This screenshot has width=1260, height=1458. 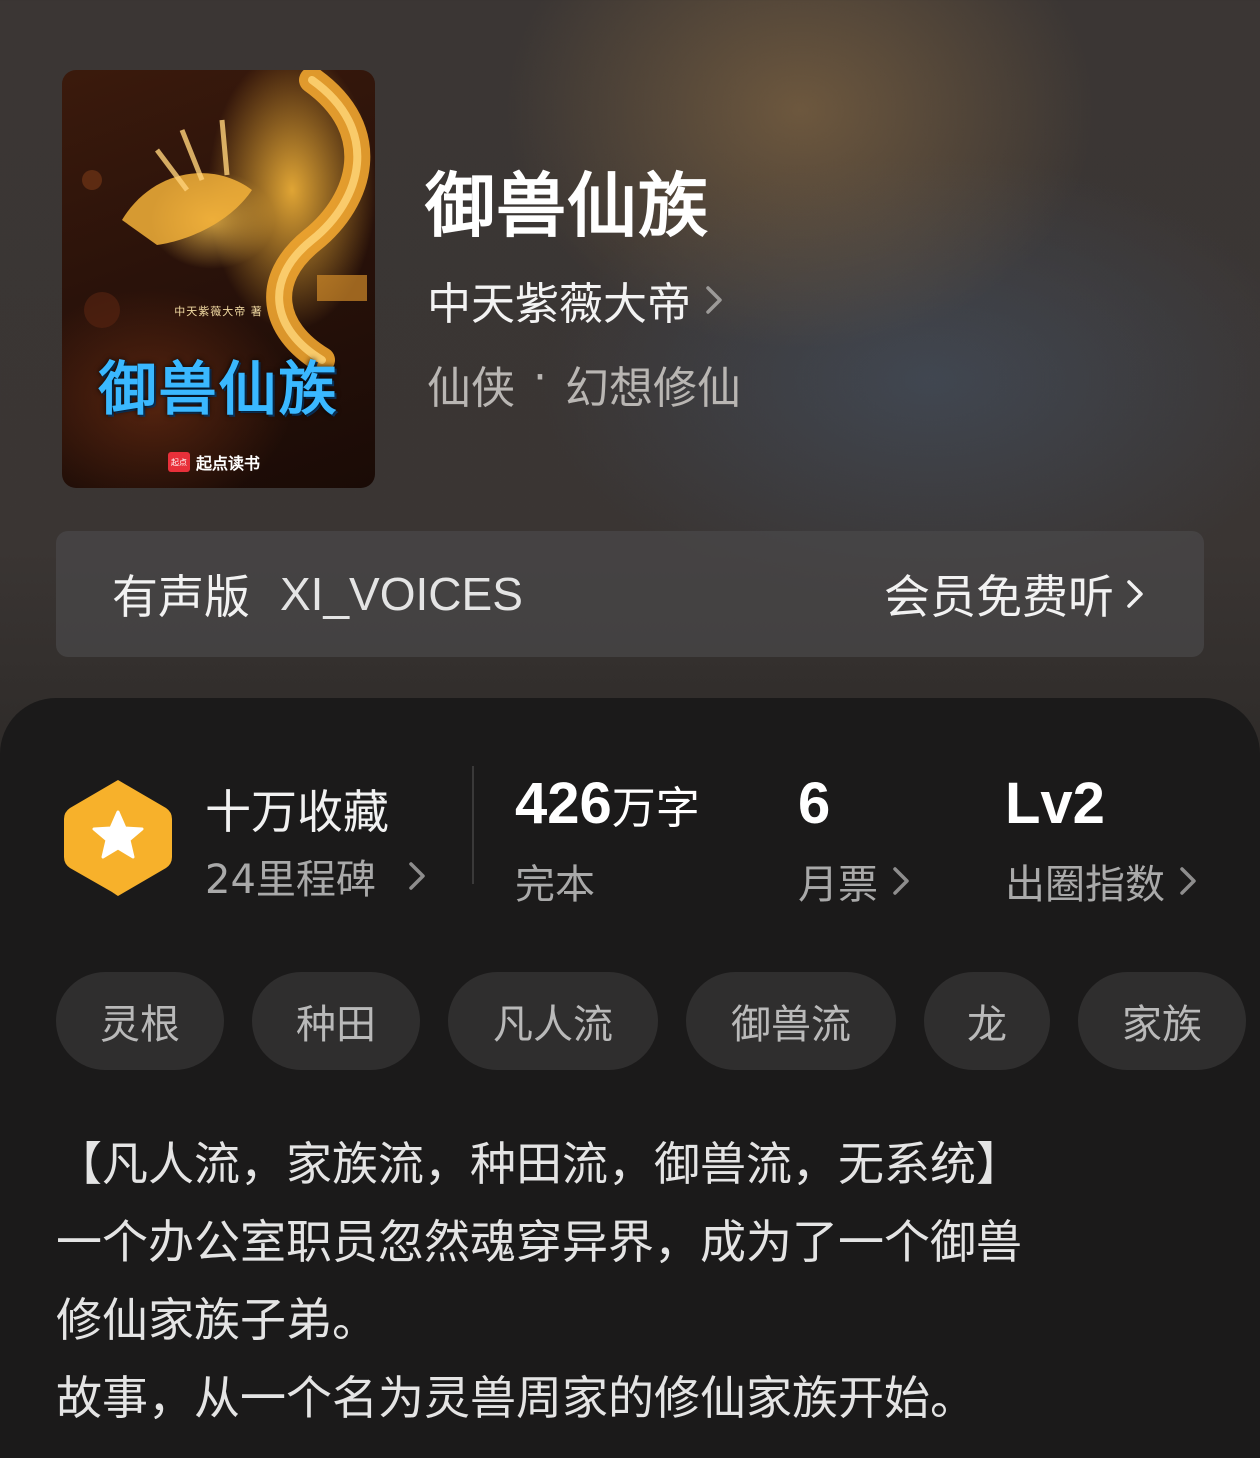 What do you see at coordinates (539, 1242) in the screenshot?
I see `synopsis-line: 一个办公室职员忽然魂穿异界，成为了一个御兽` at bounding box center [539, 1242].